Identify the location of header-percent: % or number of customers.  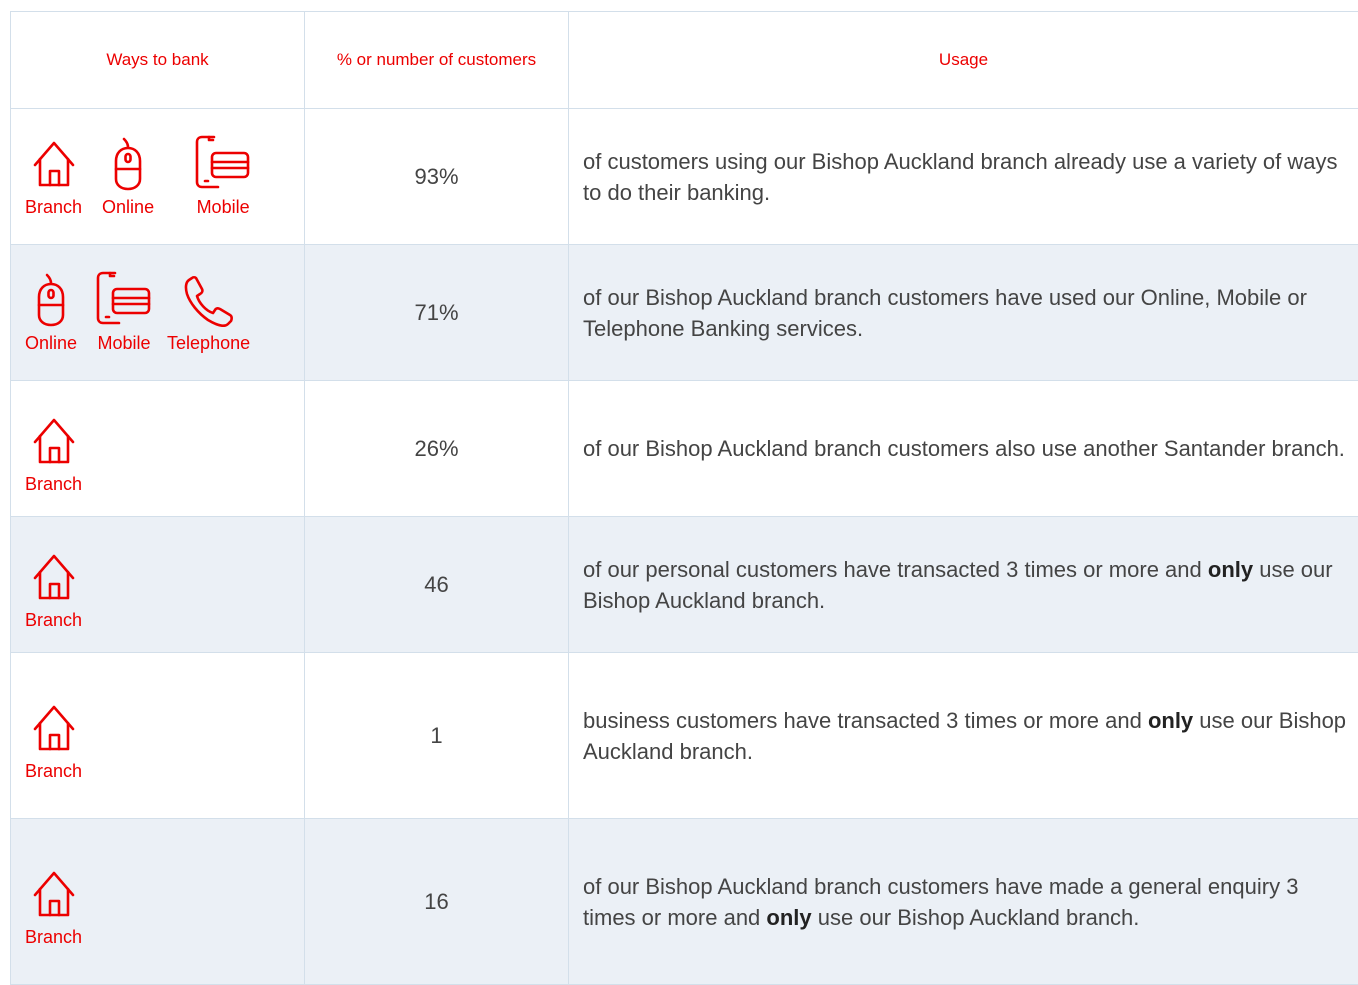
(437, 60).